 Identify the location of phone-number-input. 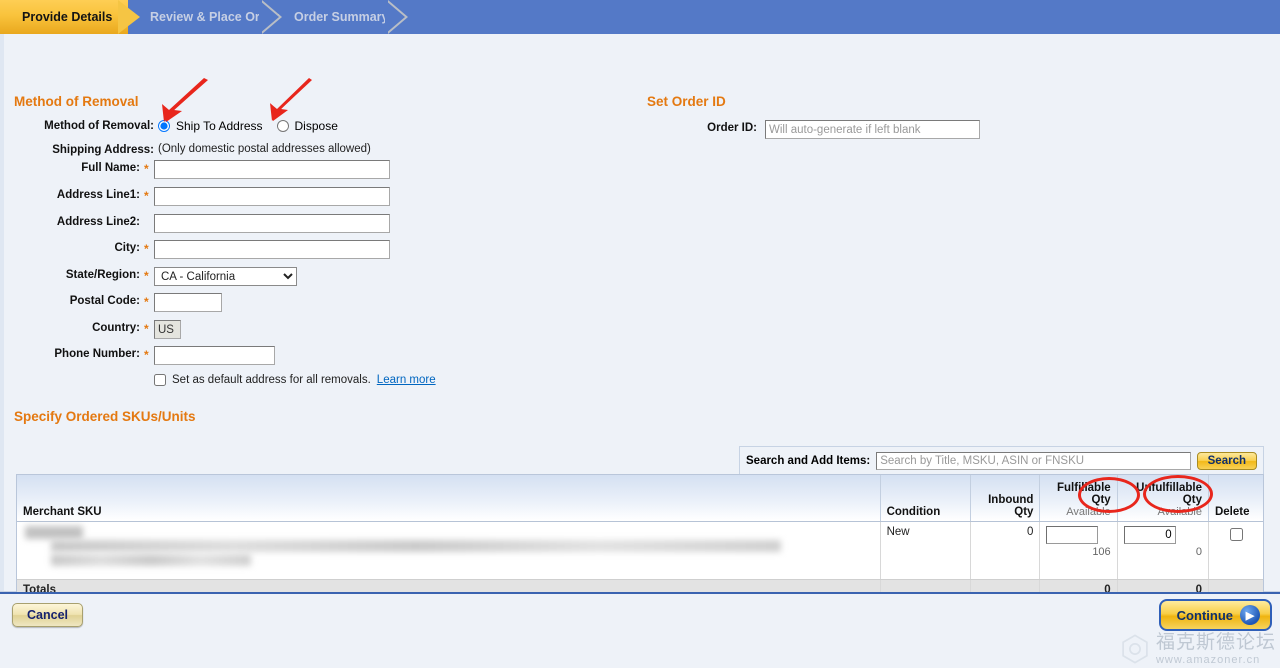
(214, 355).